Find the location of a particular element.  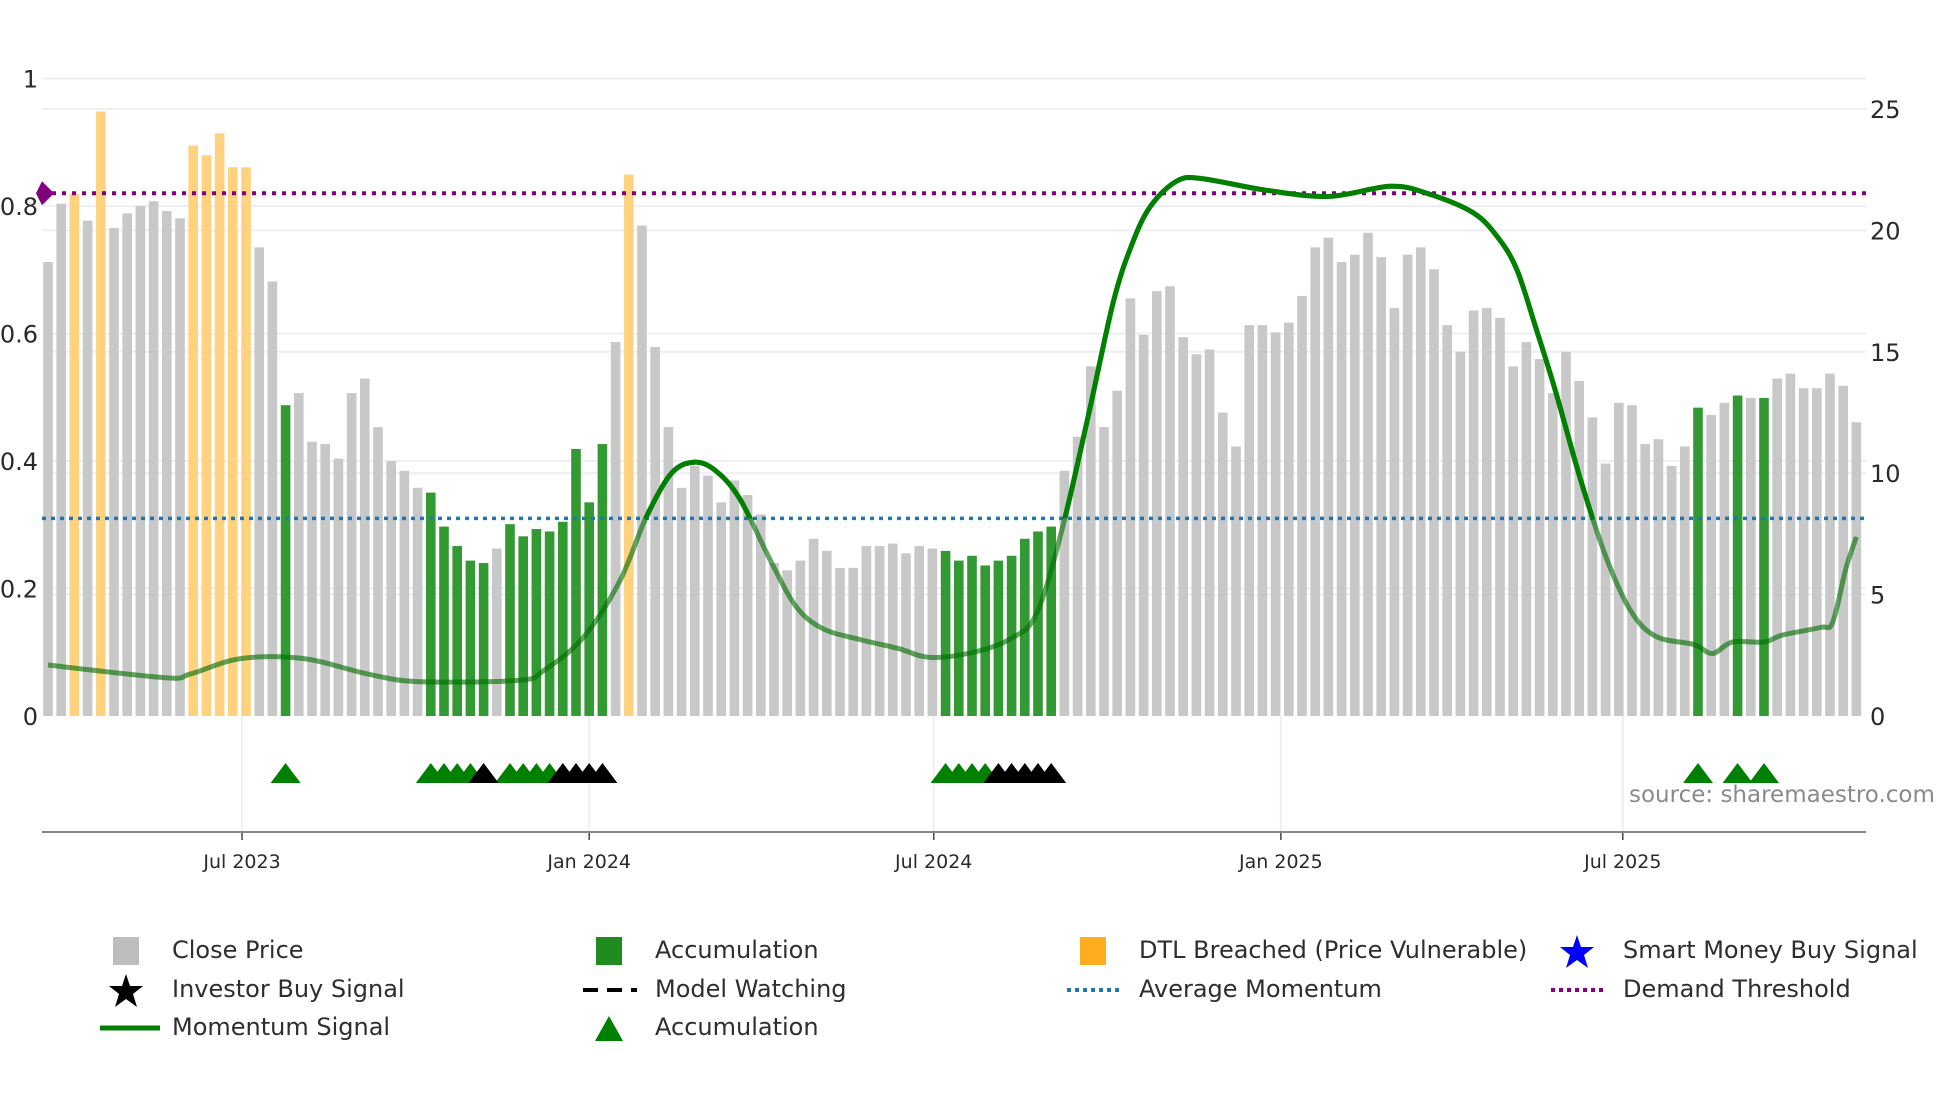

legend-item: Smart Money Buy Signal is located at coordinates (1741, 951).